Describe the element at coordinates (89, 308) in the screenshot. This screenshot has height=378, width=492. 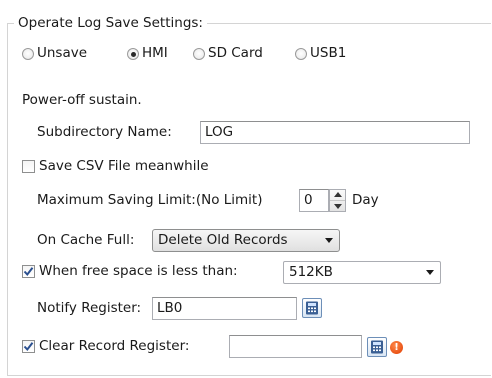
I see `notify-register-label: Notify Register:` at that location.